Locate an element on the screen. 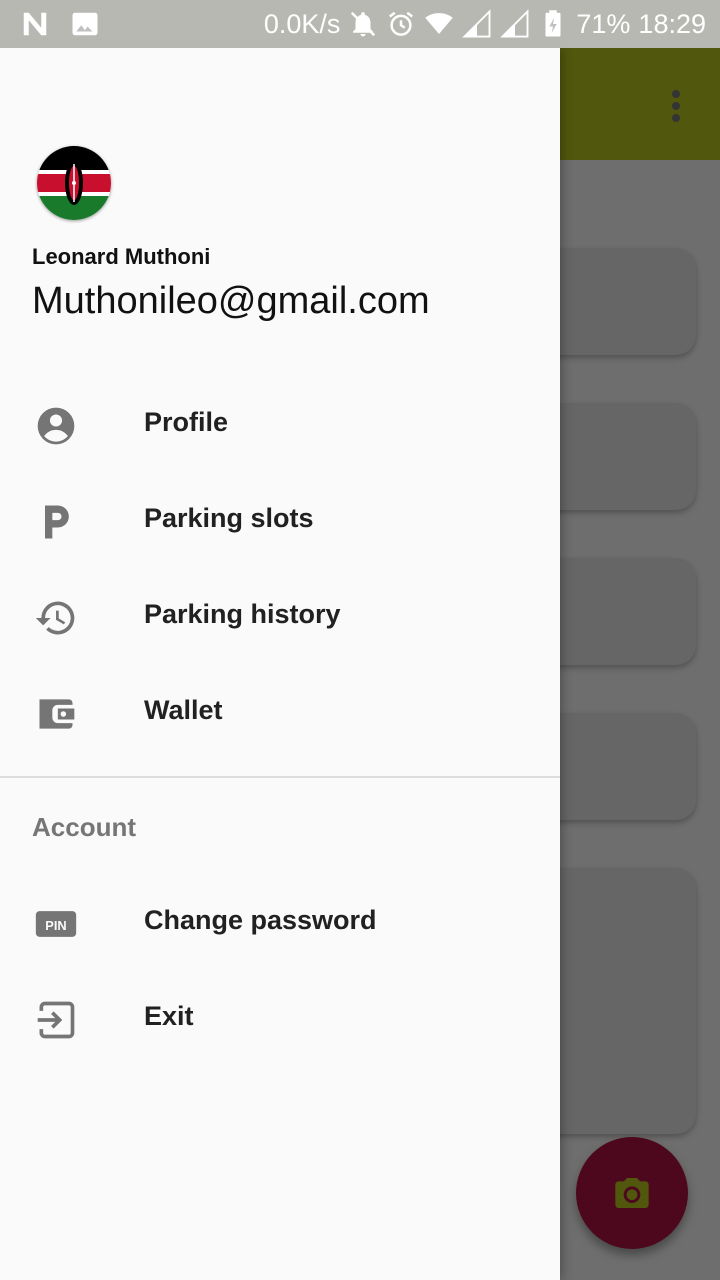 Image resolution: width=720 pixels, height=1280 pixels. menu-item-exit: Exit is located at coordinates (280, 1019).